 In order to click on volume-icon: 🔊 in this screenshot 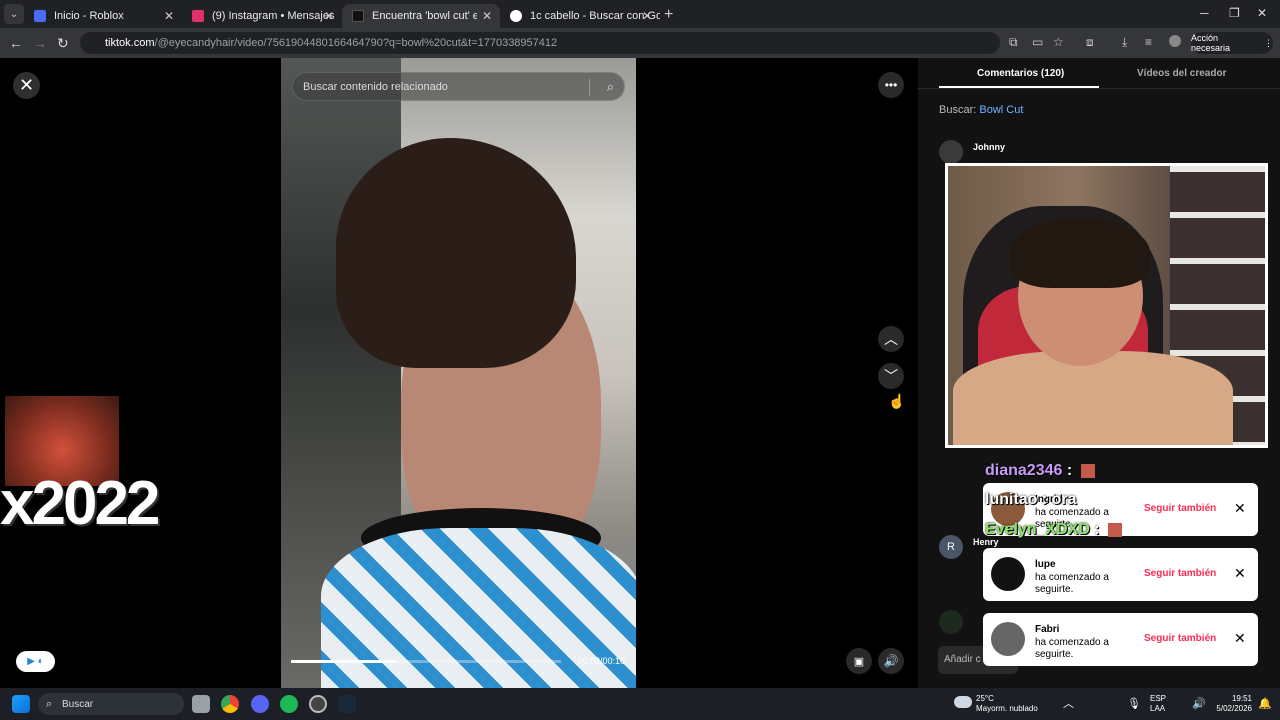, I will do `click(891, 661)`.